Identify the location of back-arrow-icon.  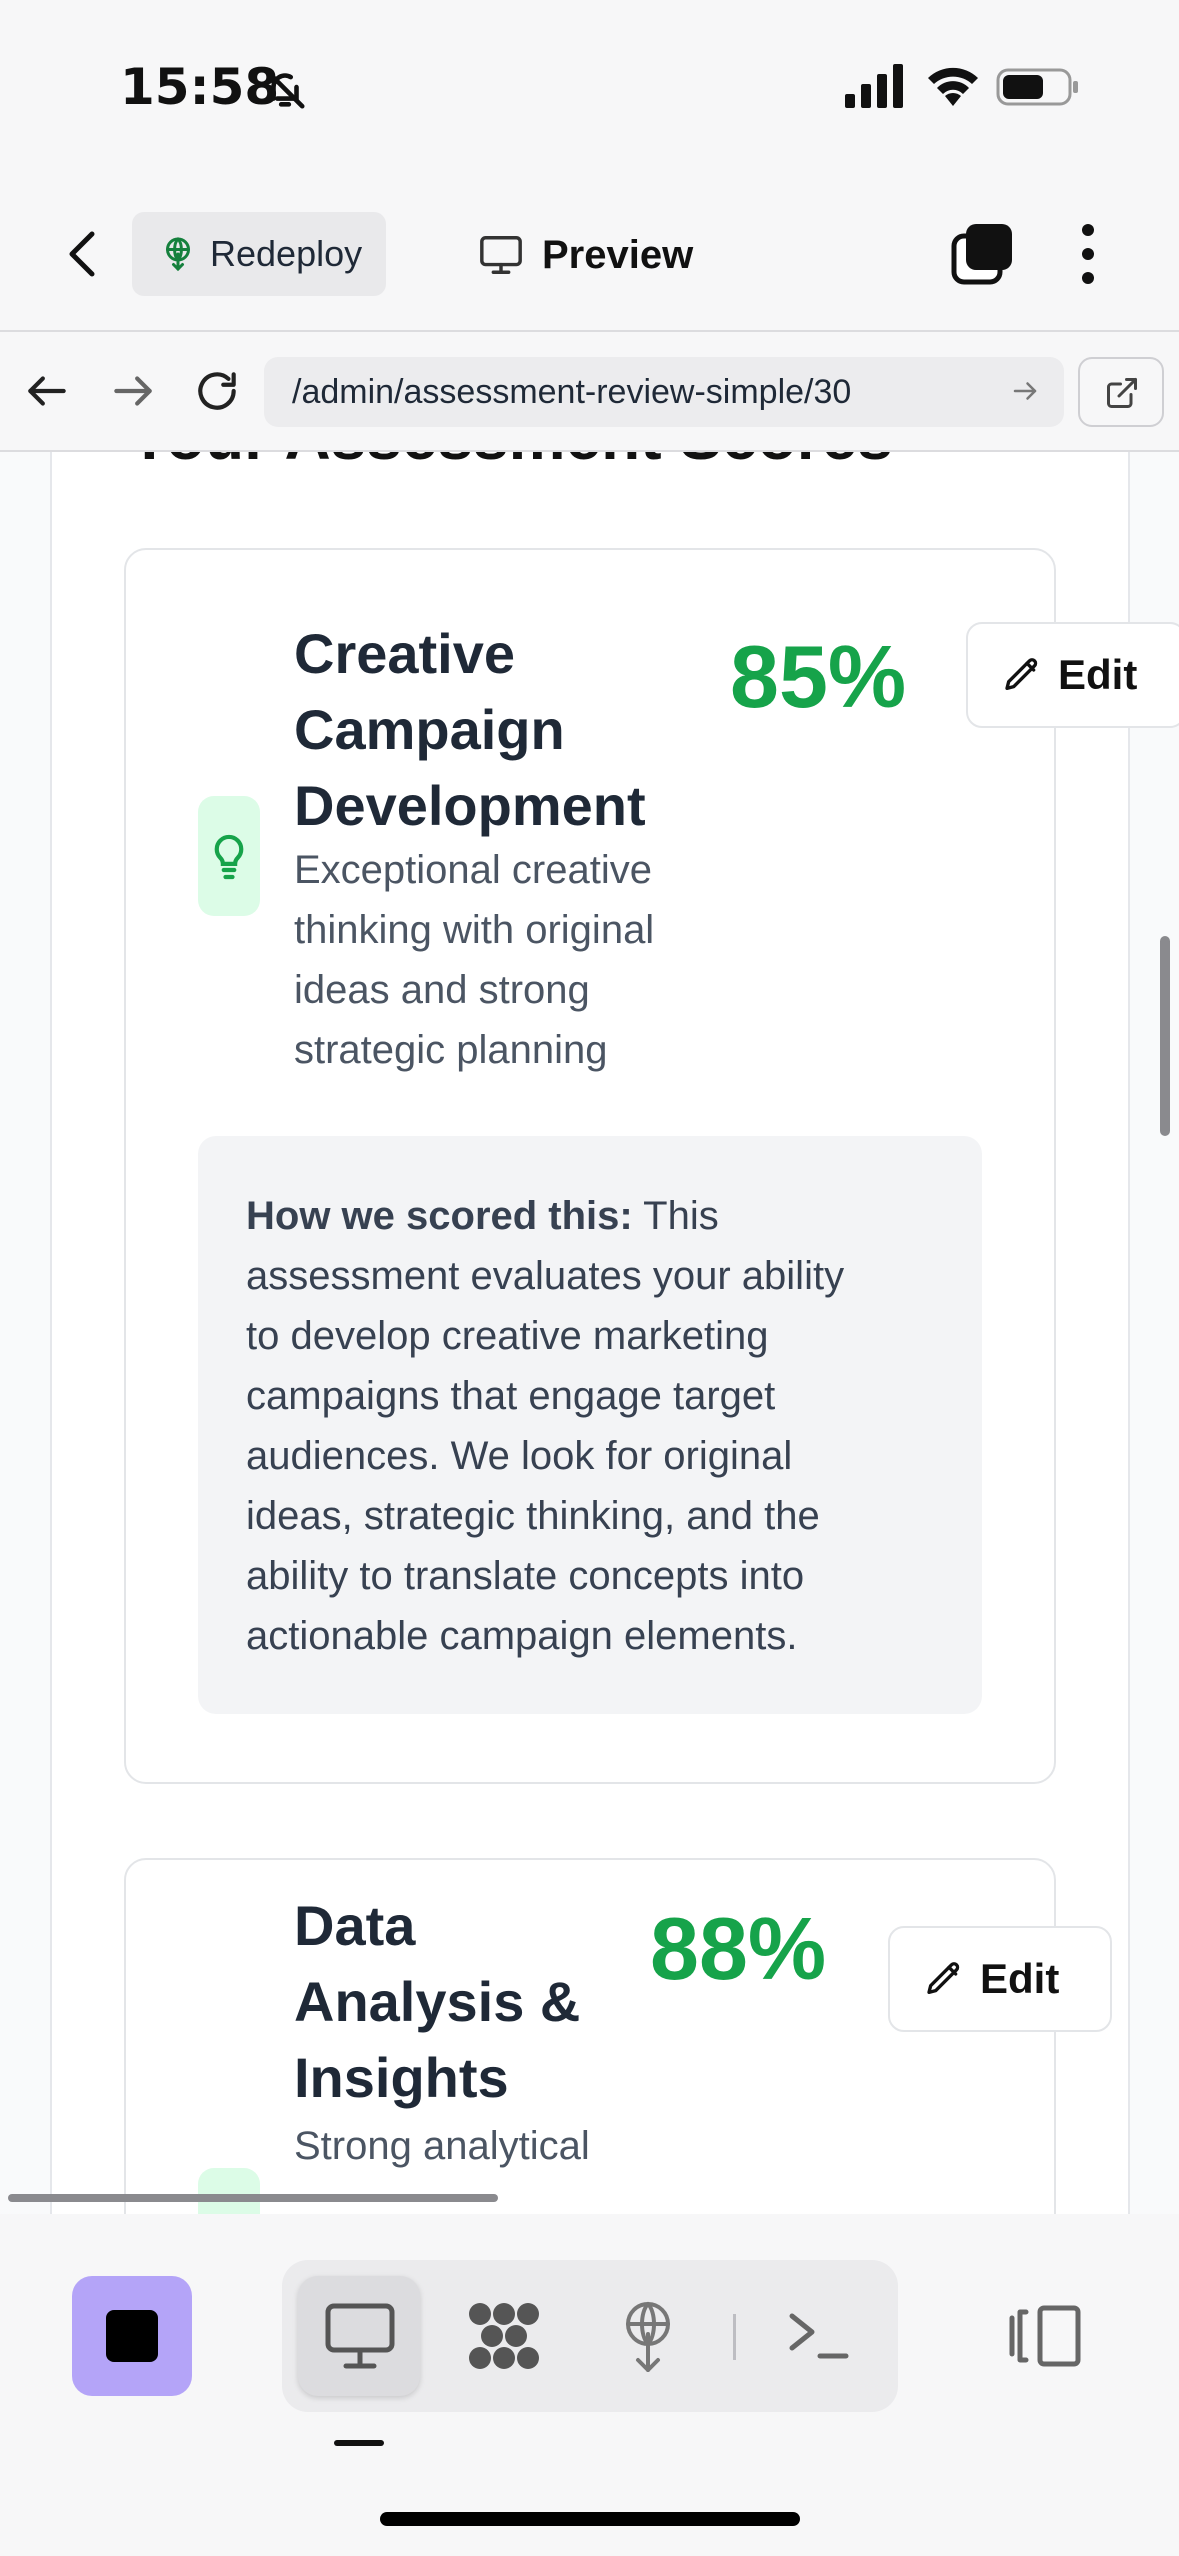
(47, 391).